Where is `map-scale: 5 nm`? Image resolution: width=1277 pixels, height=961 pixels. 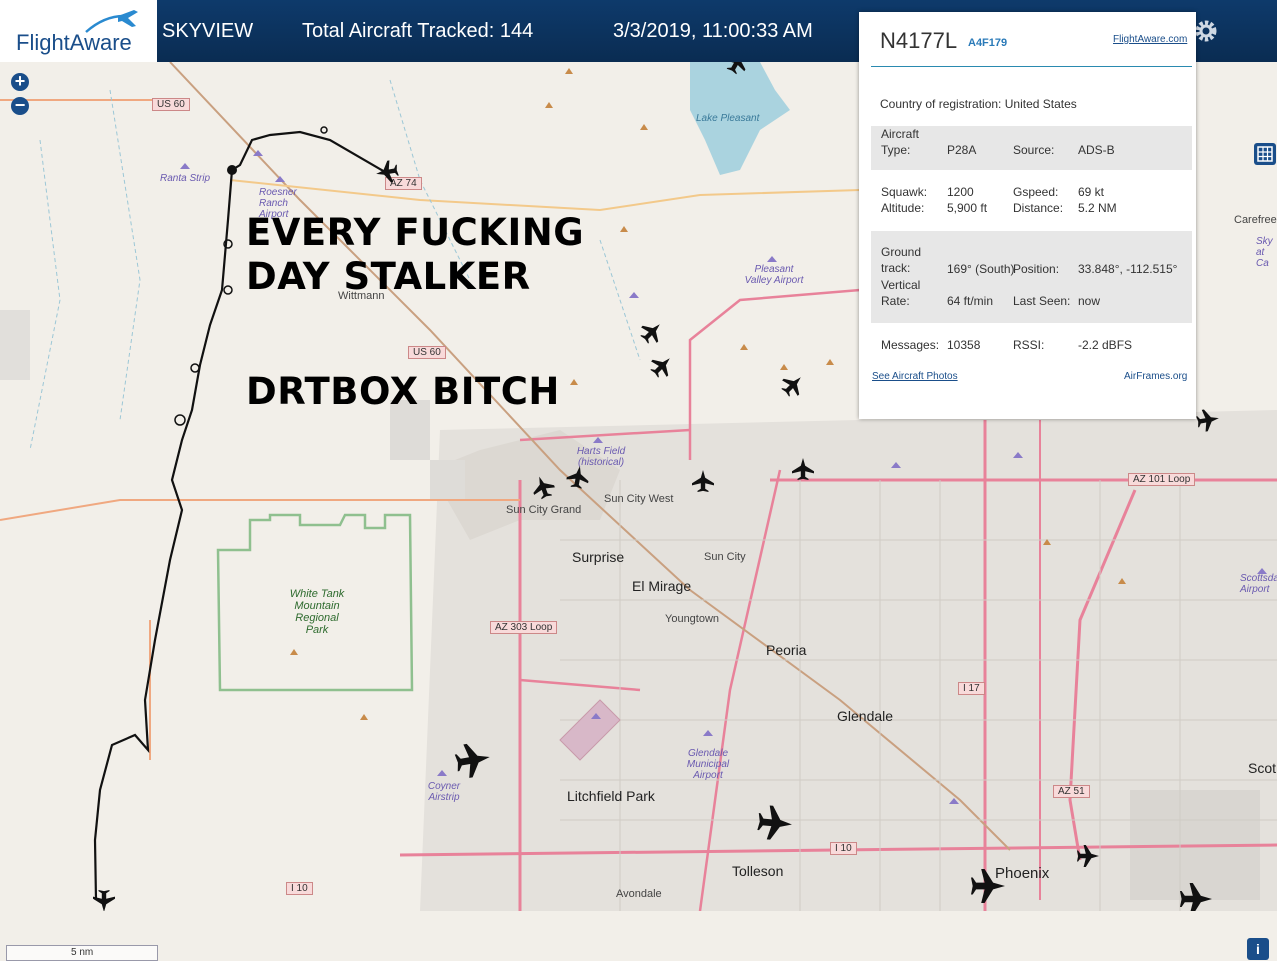 map-scale: 5 nm is located at coordinates (82, 953).